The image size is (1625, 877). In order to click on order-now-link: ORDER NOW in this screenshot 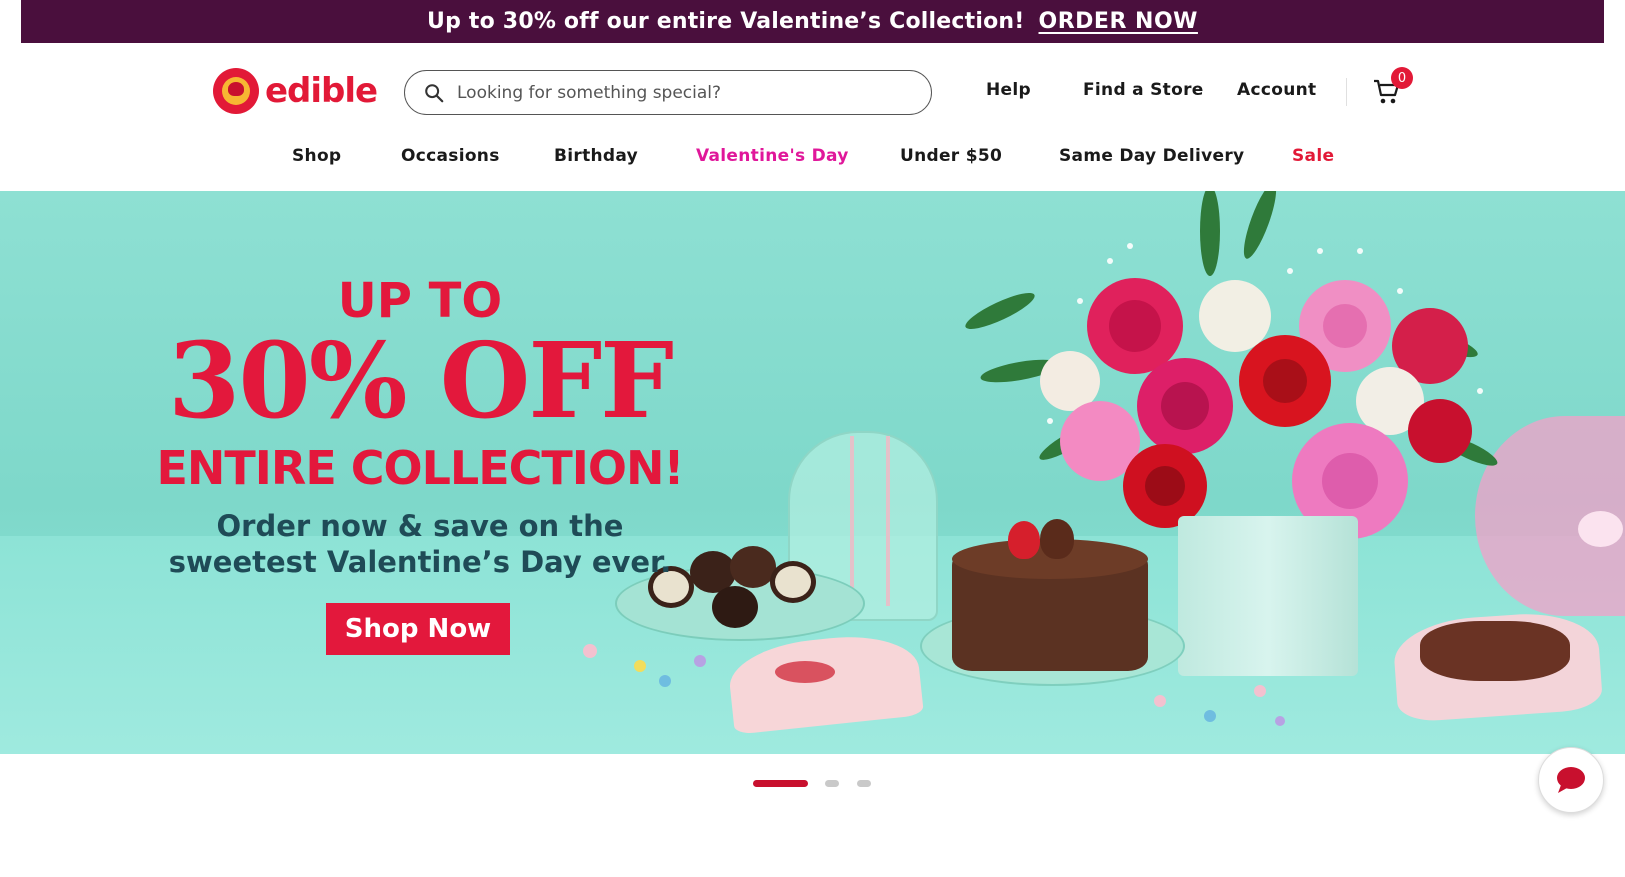, I will do `click(1118, 21)`.